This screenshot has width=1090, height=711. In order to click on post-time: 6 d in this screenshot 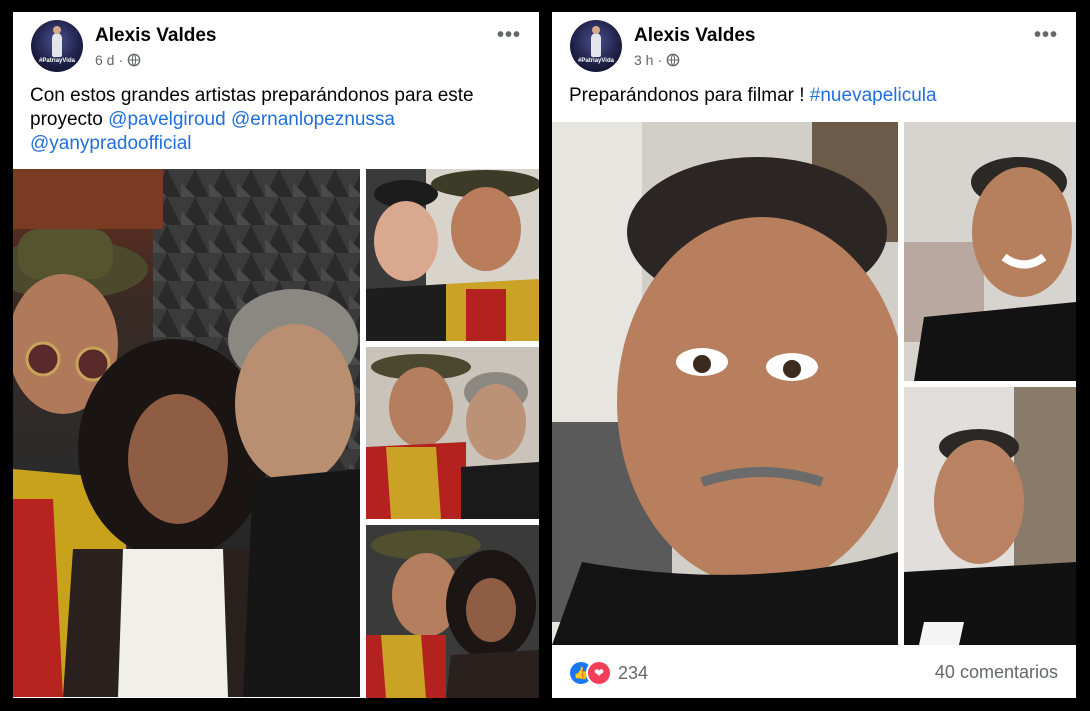, I will do `click(104, 60)`.